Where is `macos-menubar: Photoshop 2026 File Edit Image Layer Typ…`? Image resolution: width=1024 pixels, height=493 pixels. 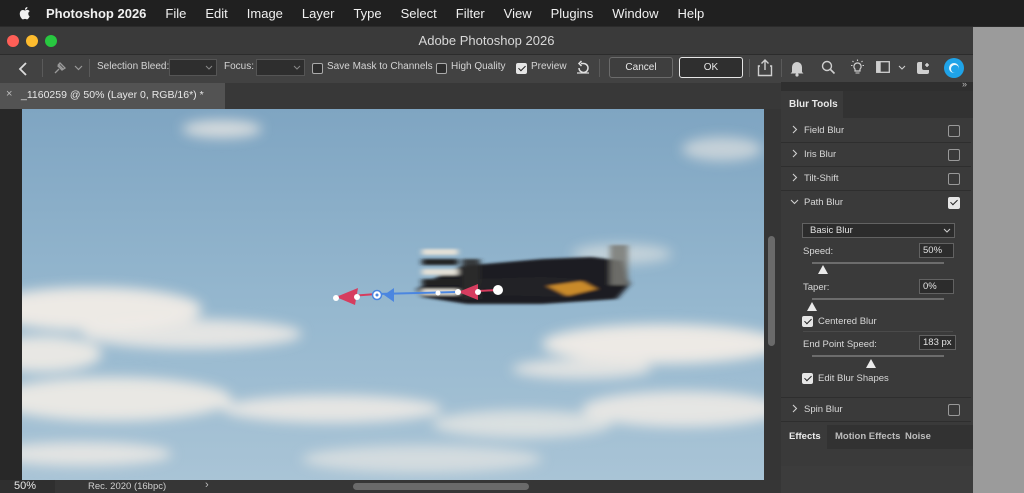 macos-menubar: Photoshop 2026 File Edit Image Layer Typ… is located at coordinates (512, 13).